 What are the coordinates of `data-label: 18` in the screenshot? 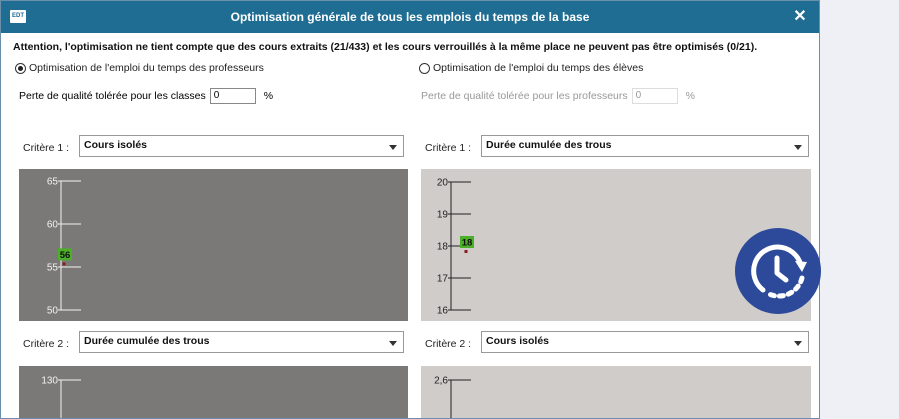 It's located at (467, 243).